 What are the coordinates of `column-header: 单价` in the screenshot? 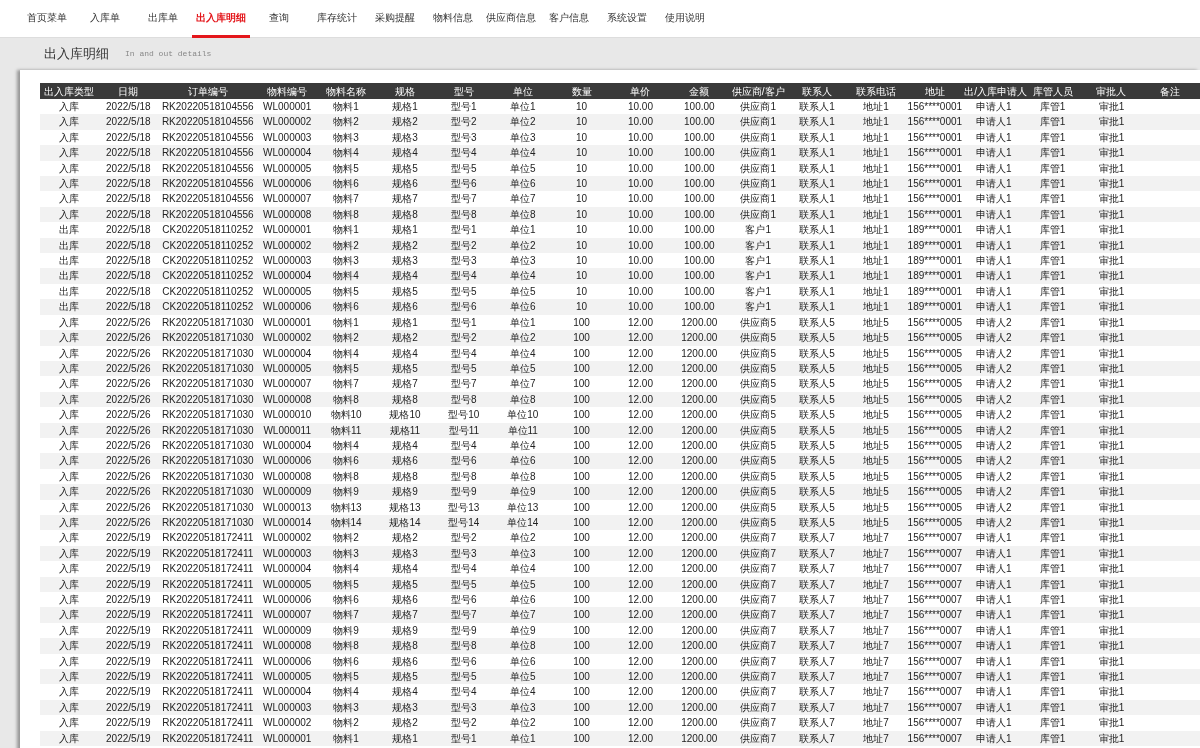 It's located at (640, 91).